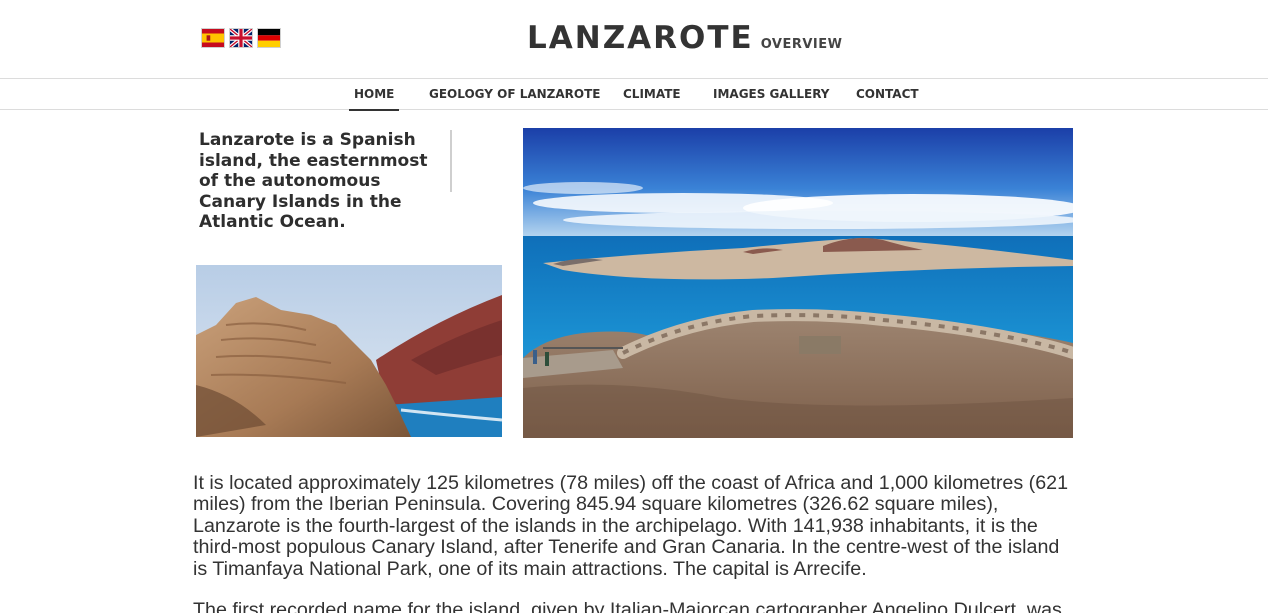 The height and width of the screenshot is (613, 1268). I want to click on nav-item-images-gallery: IMAGES GALLERY, so click(771, 94).